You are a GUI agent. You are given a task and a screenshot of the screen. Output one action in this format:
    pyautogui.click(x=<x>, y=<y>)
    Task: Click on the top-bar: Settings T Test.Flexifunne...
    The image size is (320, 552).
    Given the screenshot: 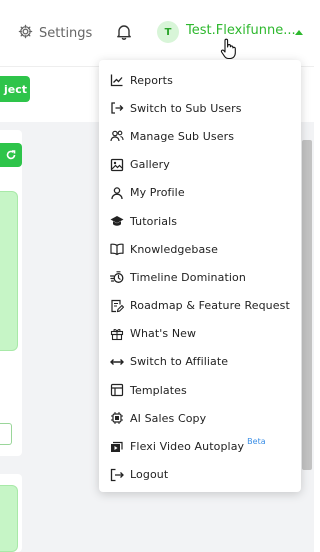 What is the action you would take?
    pyautogui.click(x=157, y=33)
    